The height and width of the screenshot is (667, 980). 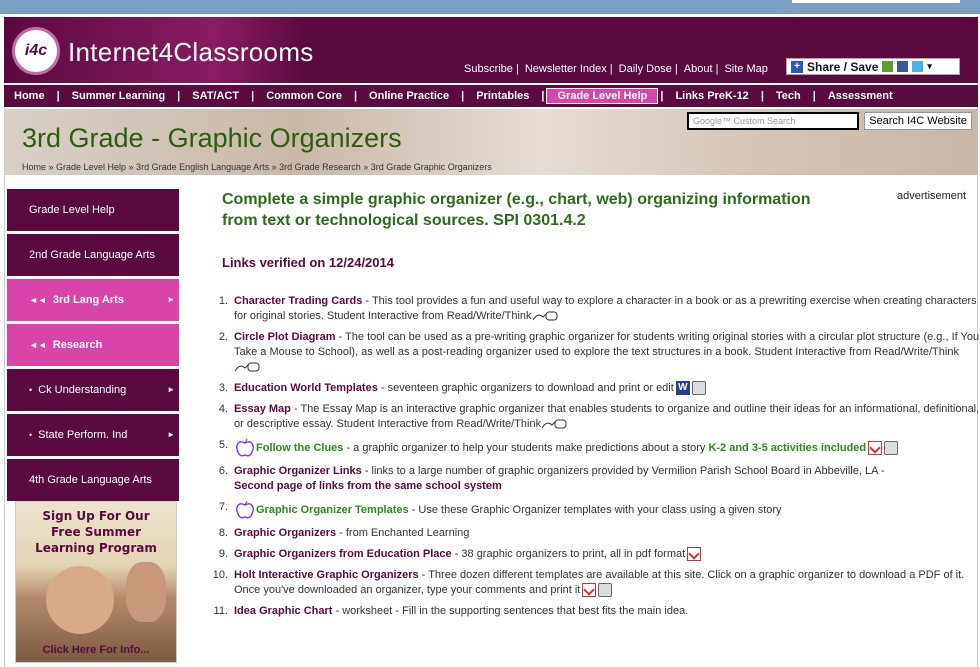 I want to click on sidebar-item-3rd-lang-arts: ◄◄ 3rd Lang Arts ►, so click(x=93, y=300).